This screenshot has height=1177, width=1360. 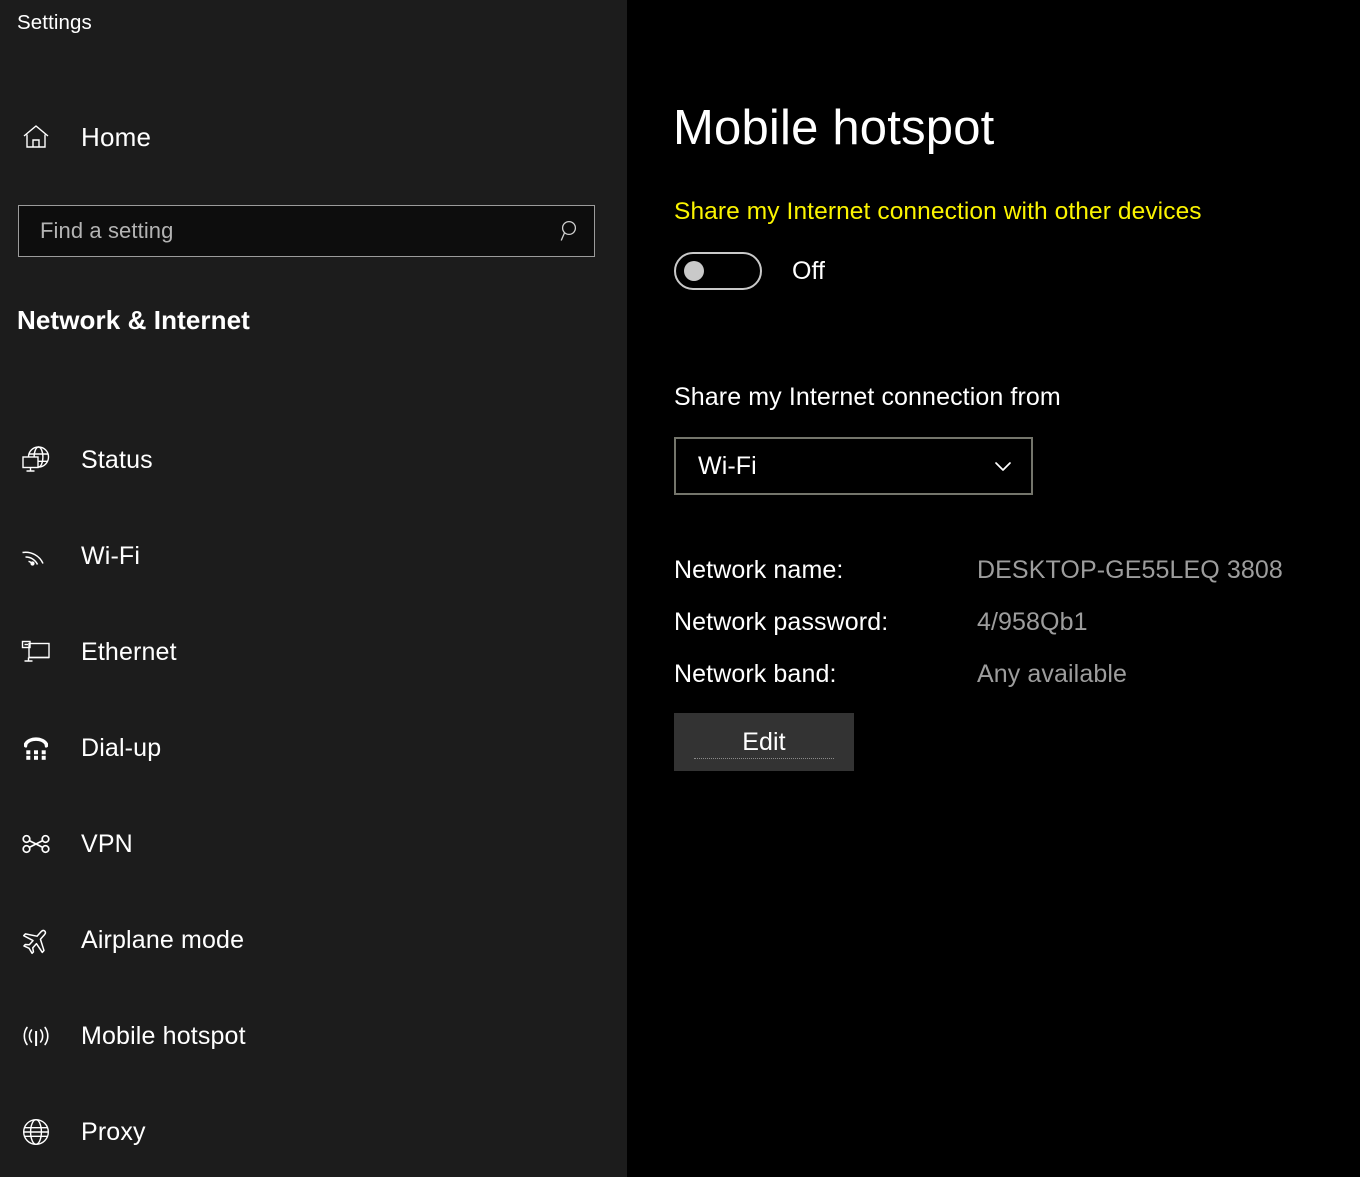 What do you see at coordinates (283, 231) in the screenshot?
I see `search-input` at bounding box center [283, 231].